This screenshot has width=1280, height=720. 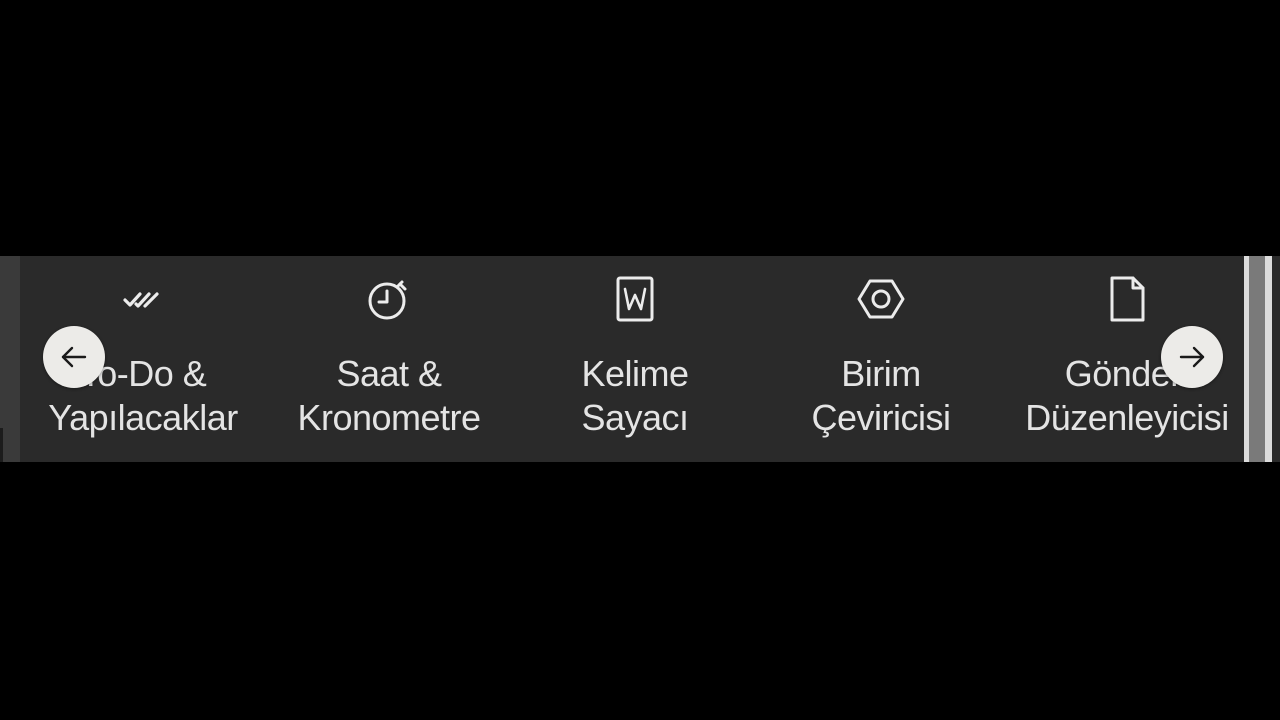 I want to click on arrow-left-icon, so click(x=74, y=357).